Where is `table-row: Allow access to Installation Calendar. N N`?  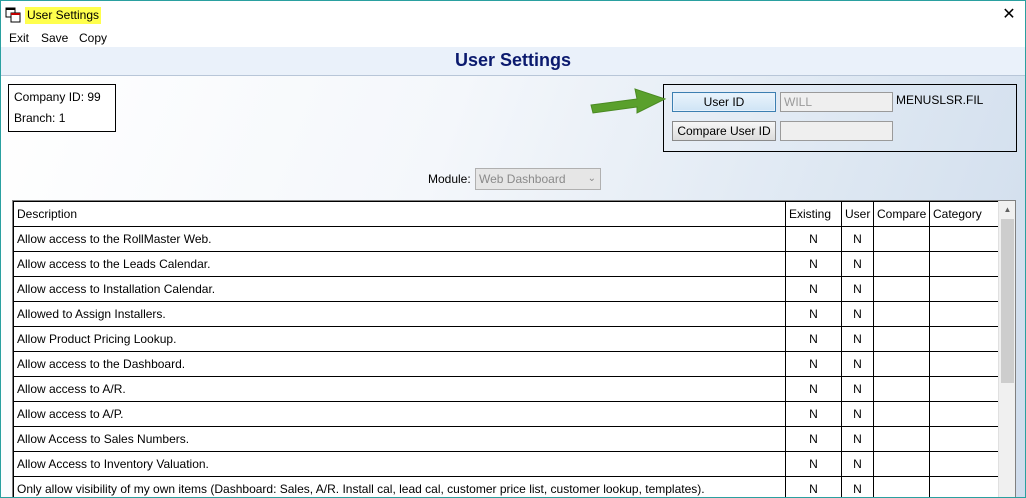
table-row: Allow access to Installation Calendar. N N is located at coordinates (506, 289).